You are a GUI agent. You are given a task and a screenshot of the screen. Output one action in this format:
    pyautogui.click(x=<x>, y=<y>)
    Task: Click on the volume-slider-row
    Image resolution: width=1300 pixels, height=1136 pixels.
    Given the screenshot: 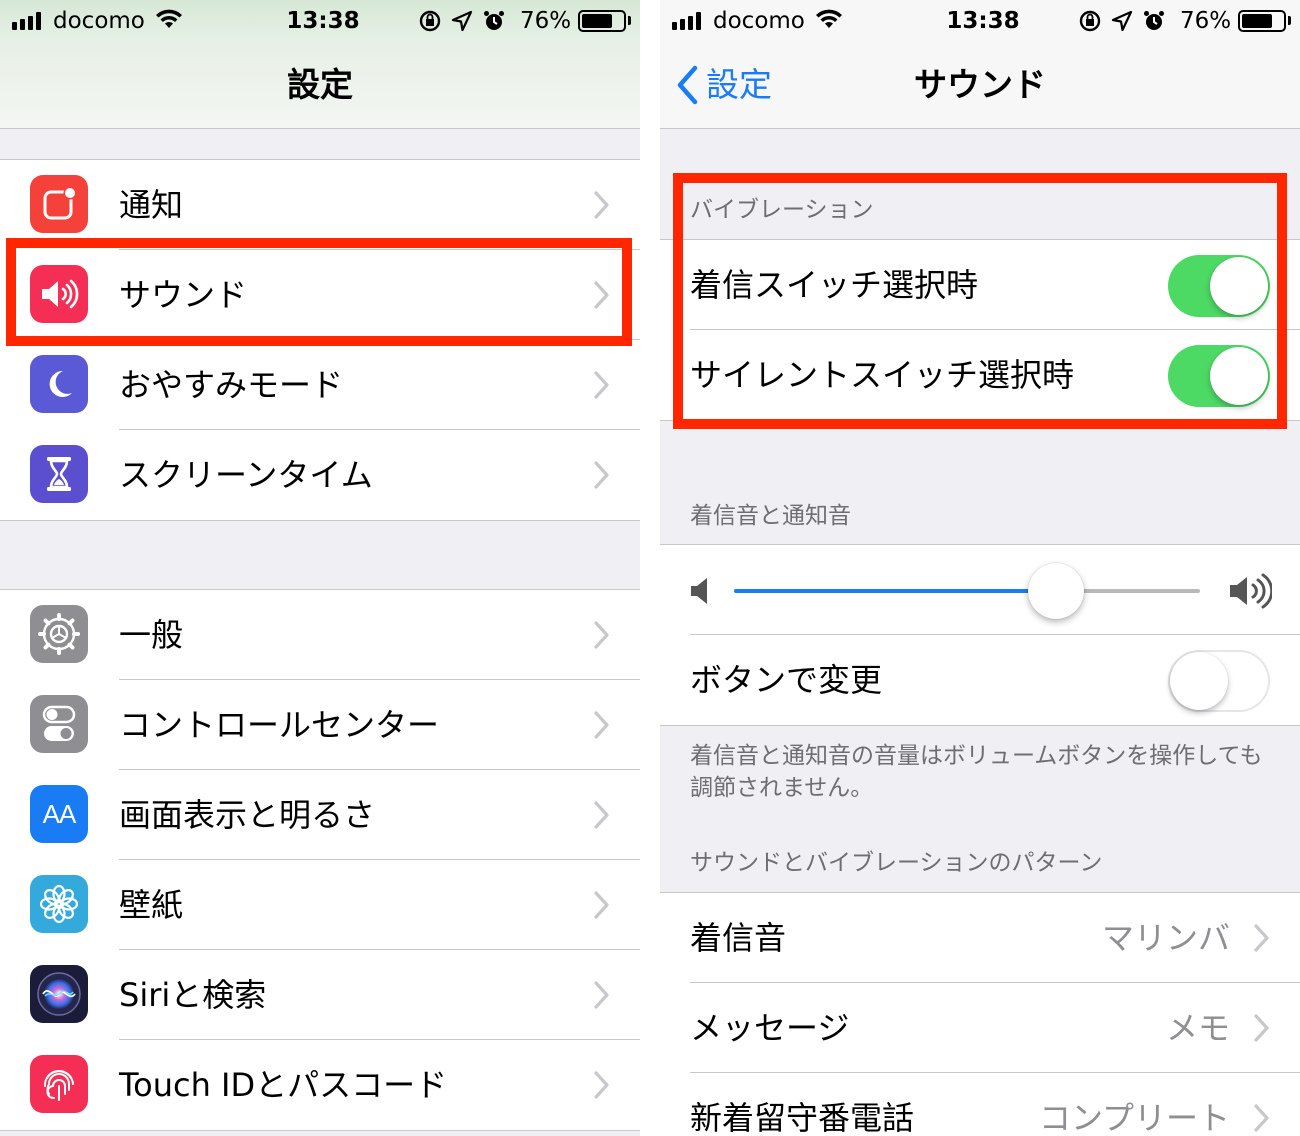 What is the action you would take?
    pyautogui.click(x=980, y=590)
    